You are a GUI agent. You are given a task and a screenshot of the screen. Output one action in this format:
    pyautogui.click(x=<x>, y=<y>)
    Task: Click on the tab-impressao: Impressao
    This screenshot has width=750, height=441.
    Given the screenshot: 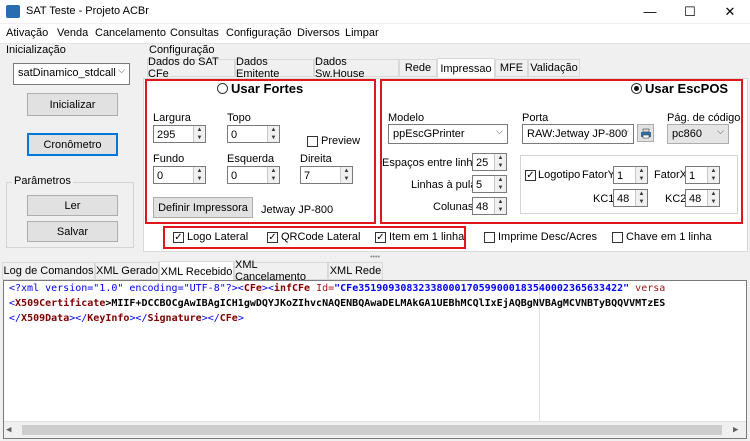 What is the action you would take?
    pyautogui.click(x=466, y=68)
    